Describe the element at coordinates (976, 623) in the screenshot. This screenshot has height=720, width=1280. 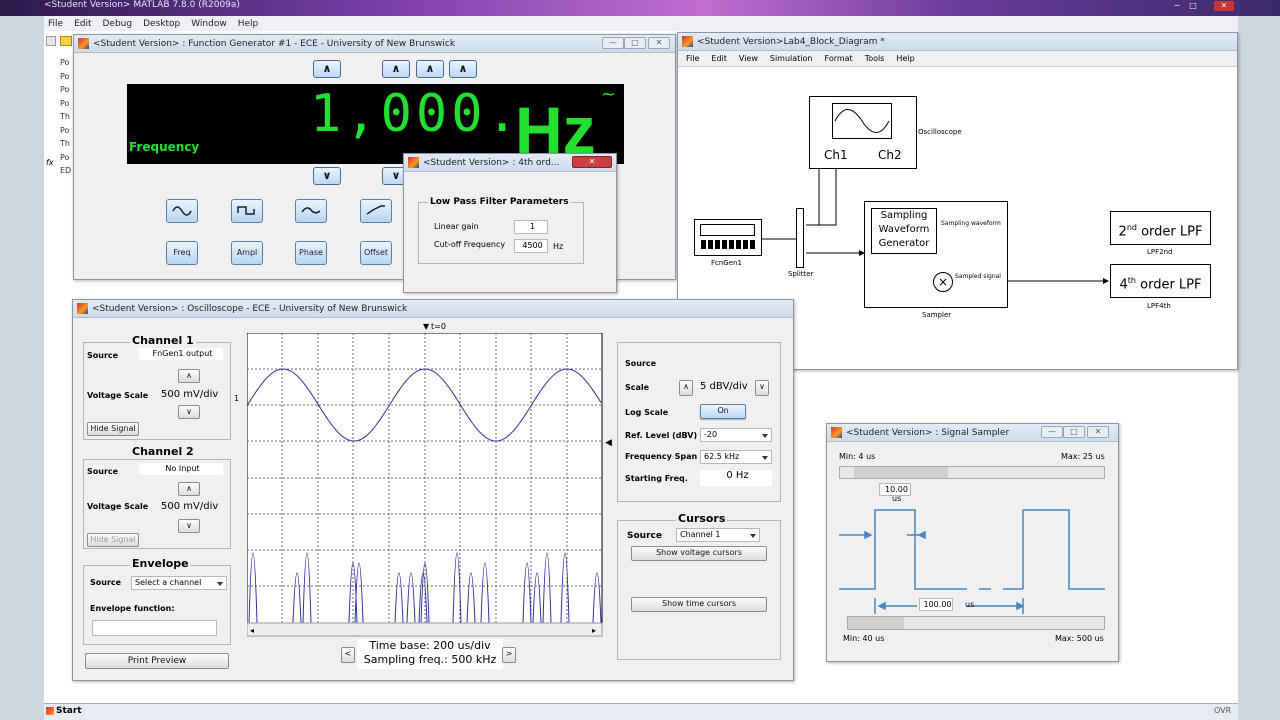
I see `period-slider` at that location.